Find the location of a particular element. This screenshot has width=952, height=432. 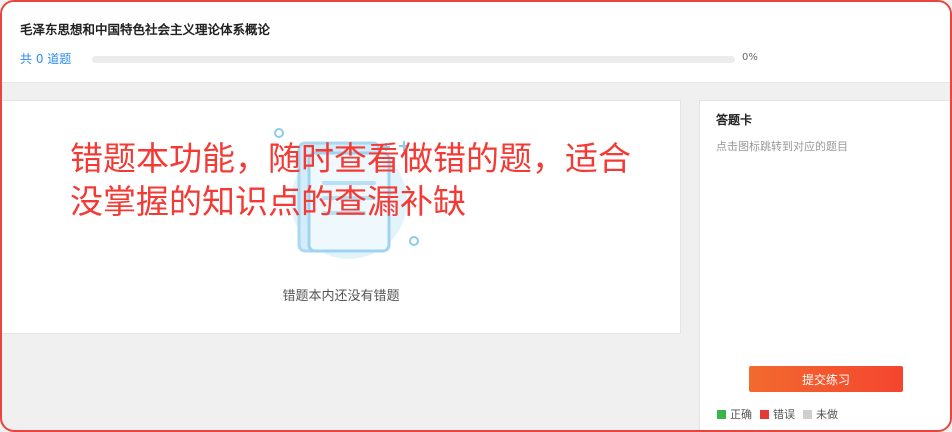

legend-unanswered-label: 未做 is located at coordinates (827, 414).